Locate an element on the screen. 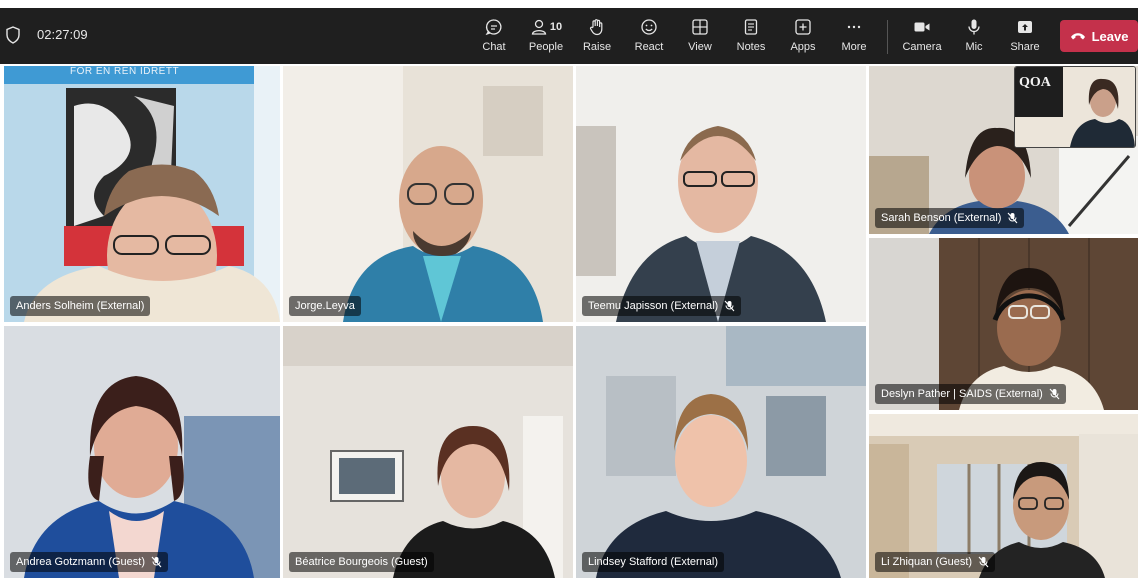 The image size is (1138, 582). participant-name: Andrea Gotzmann (Guest) is located at coordinates (81, 562).